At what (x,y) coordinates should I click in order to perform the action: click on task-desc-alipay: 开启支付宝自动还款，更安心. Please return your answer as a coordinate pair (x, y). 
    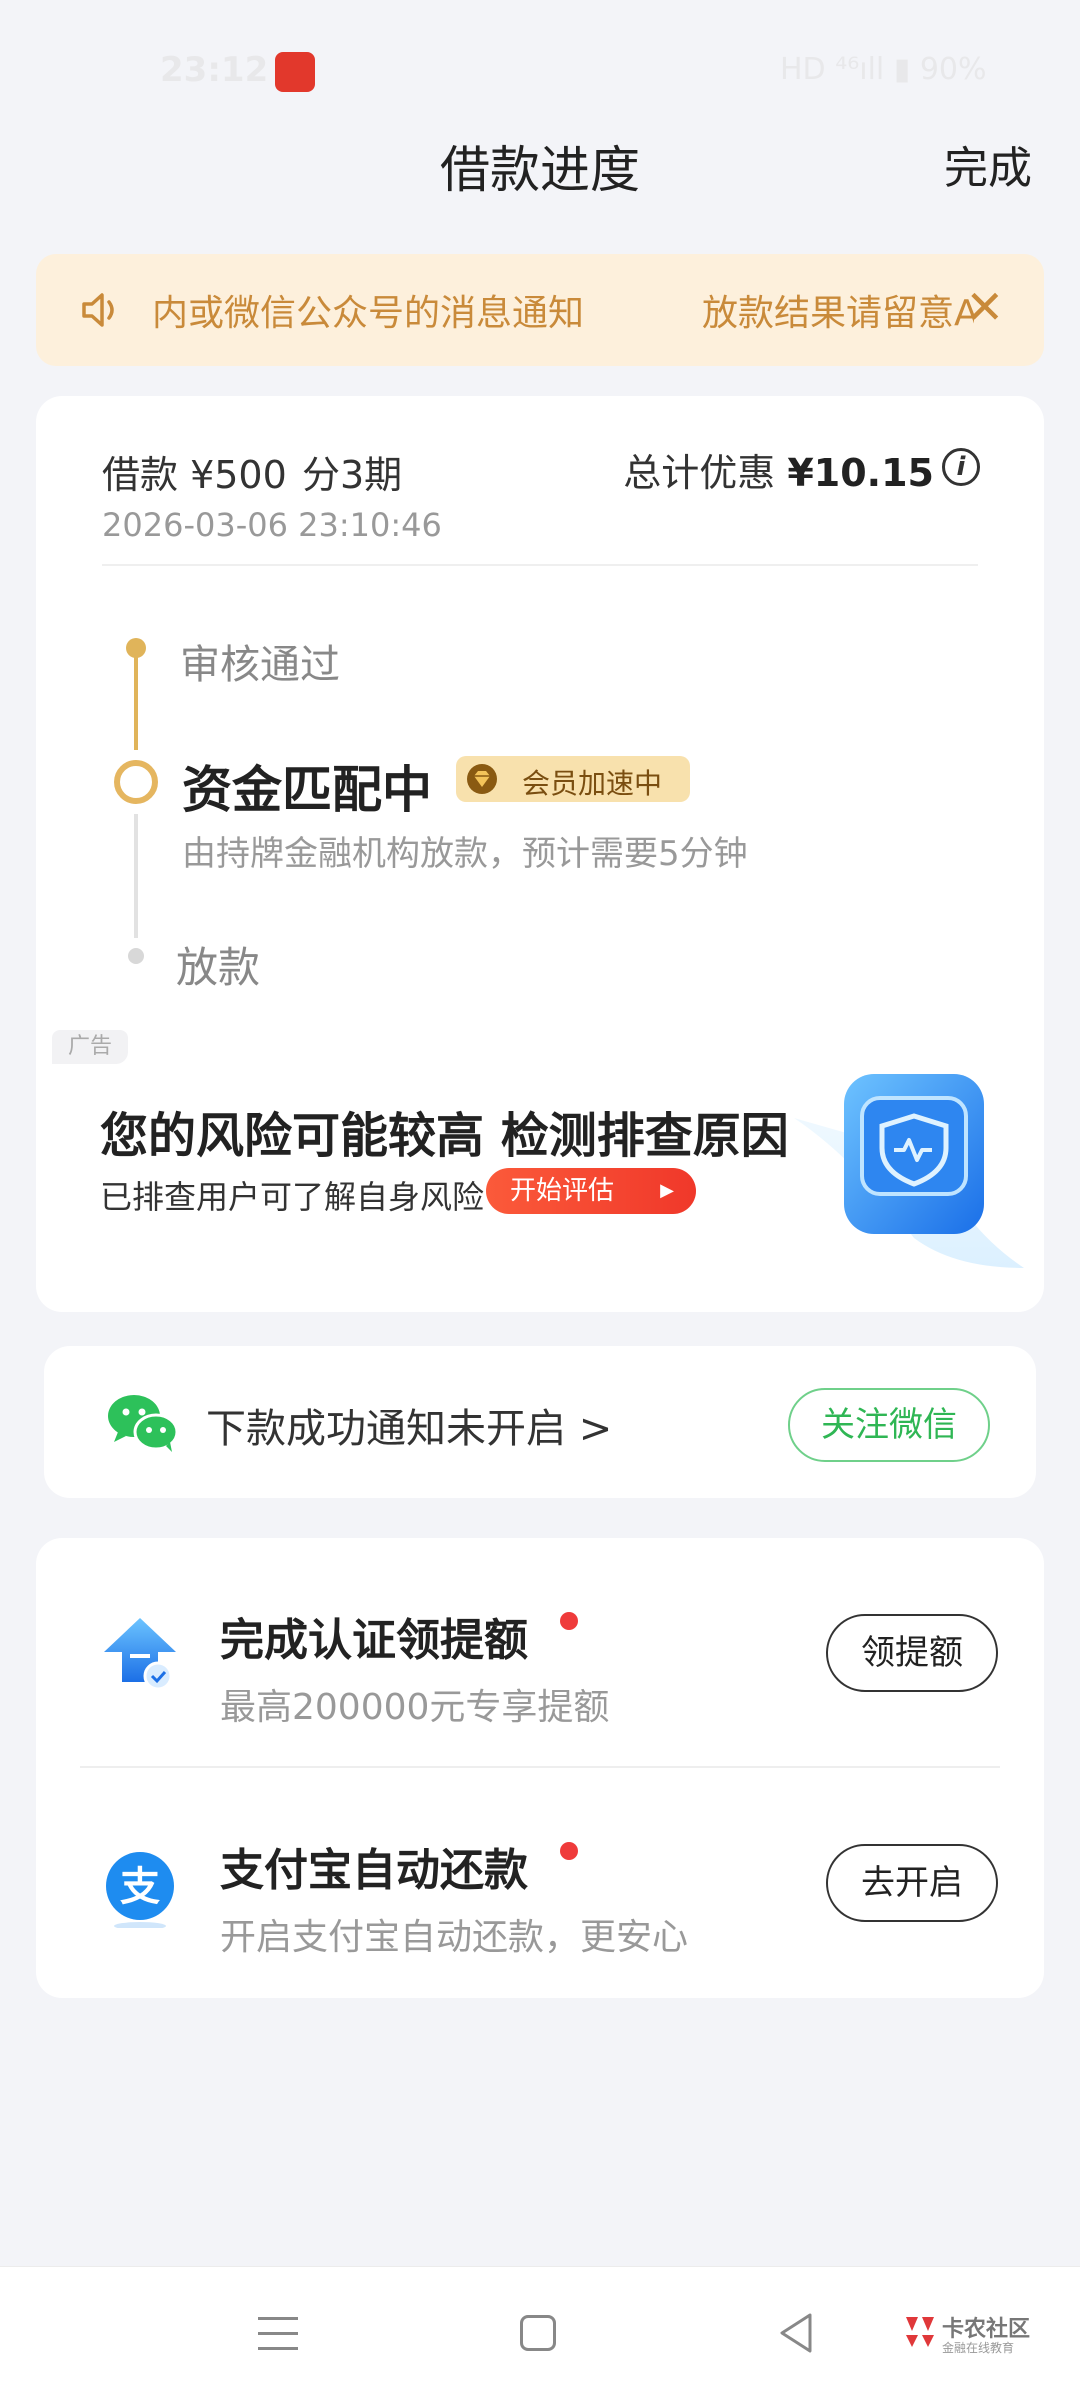
    Looking at the image, I should click on (454, 1937).